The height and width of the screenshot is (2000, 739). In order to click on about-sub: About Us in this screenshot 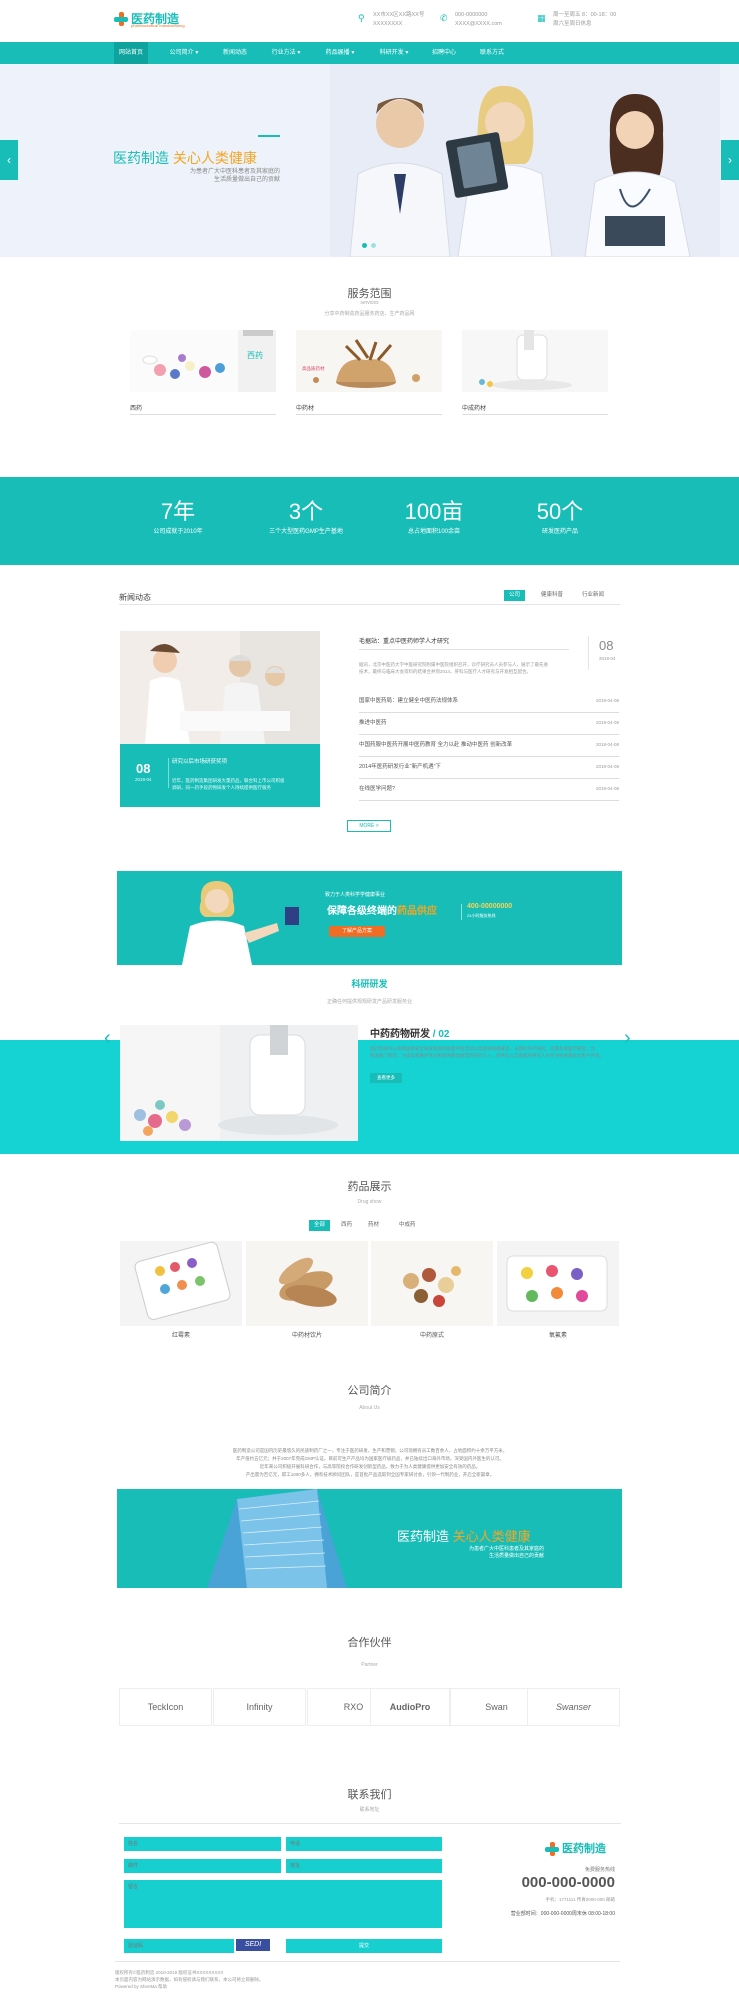, I will do `click(369, 1408)`.